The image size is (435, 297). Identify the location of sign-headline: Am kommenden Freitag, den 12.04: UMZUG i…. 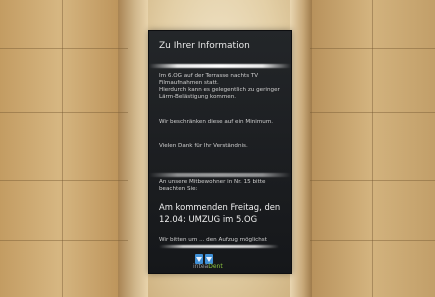
(220, 213).